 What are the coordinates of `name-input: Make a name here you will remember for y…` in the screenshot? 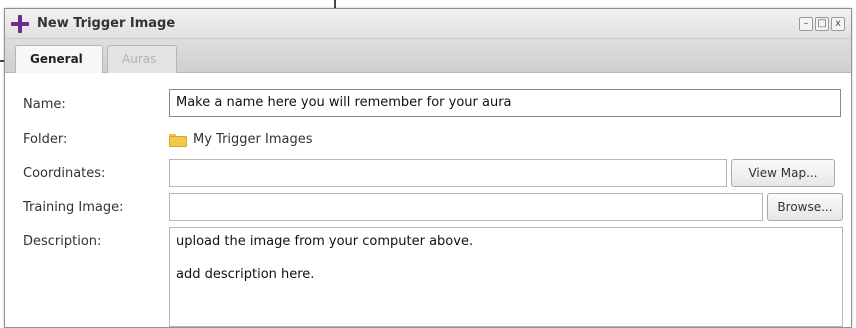 It's located at (505, 103).